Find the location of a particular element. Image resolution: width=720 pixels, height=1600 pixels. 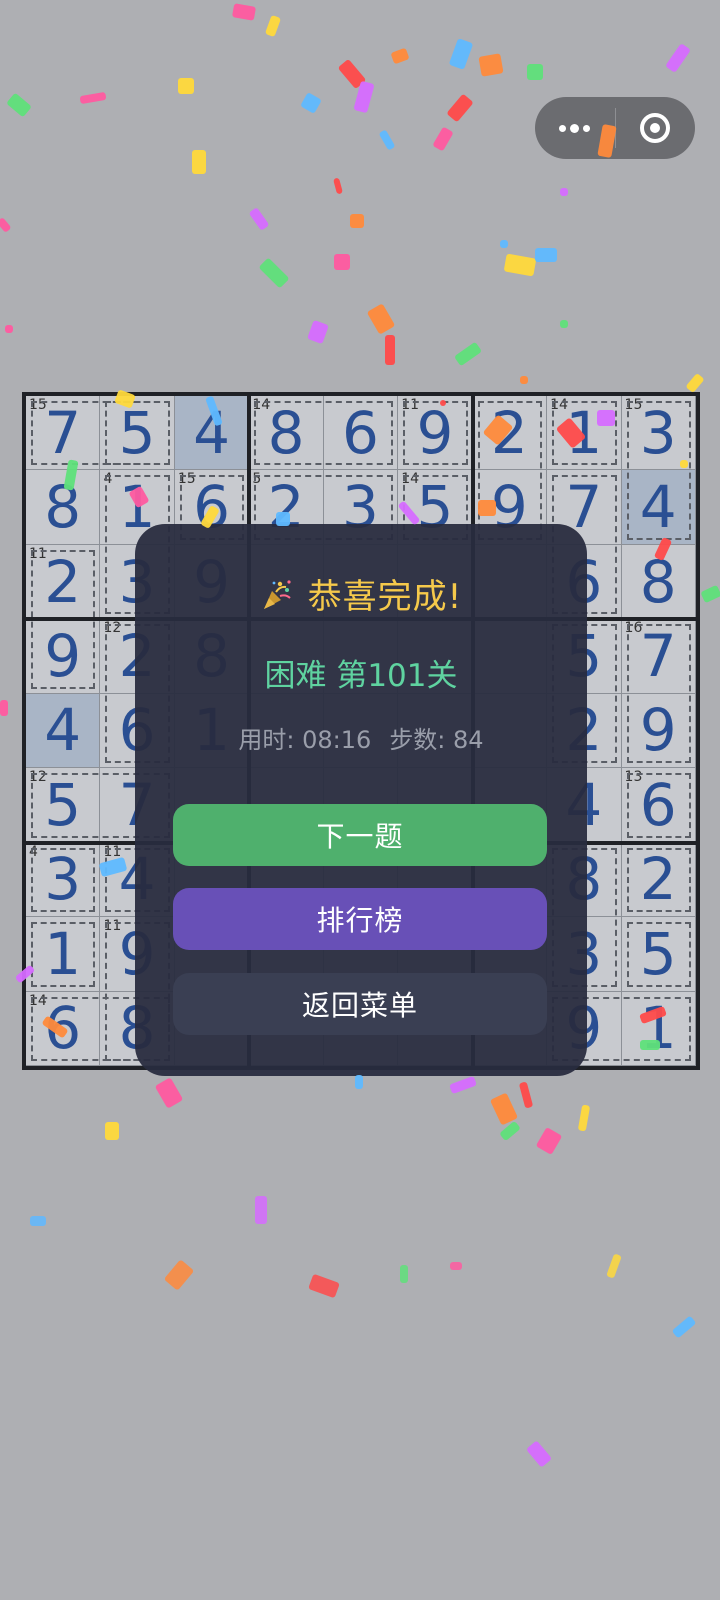

more-button is located at coordinates (575, 128).